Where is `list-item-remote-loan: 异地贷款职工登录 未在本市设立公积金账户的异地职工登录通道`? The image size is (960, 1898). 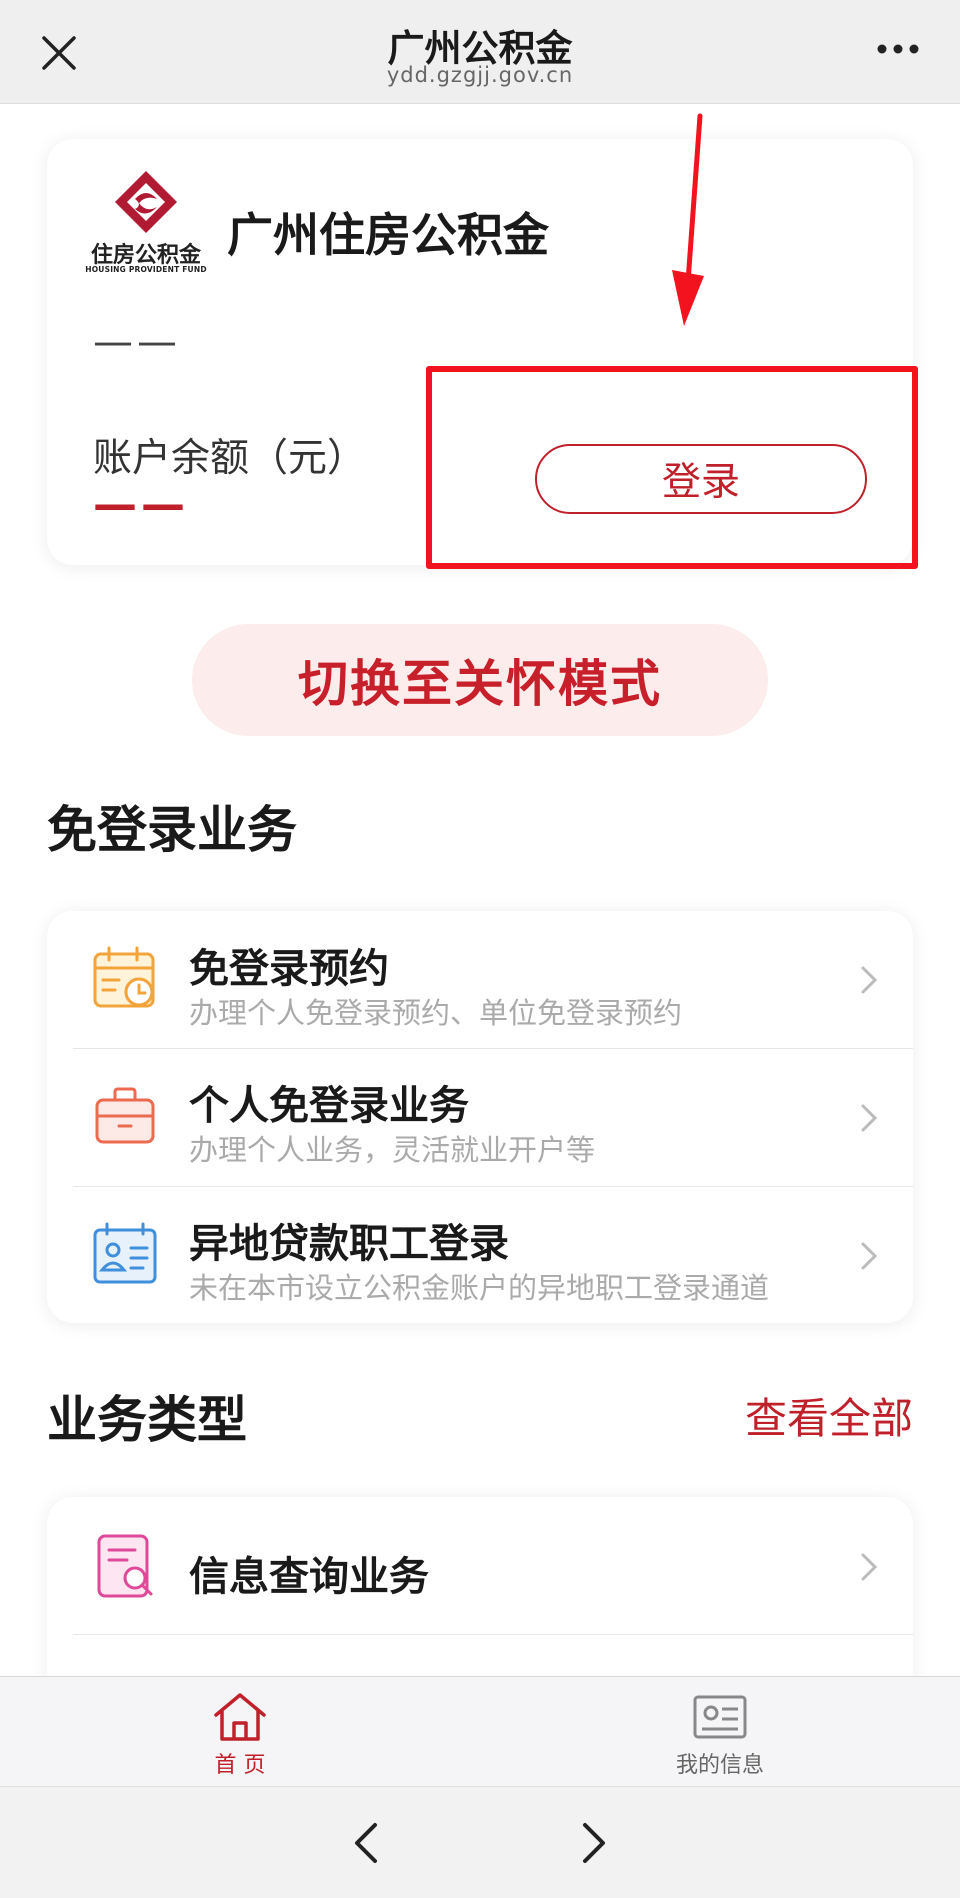 list-item-remote-loan: 异地贷款职工登录 未在本市设立公积金账户的异地职工登录通道 is located at coordinates (480, 1255).